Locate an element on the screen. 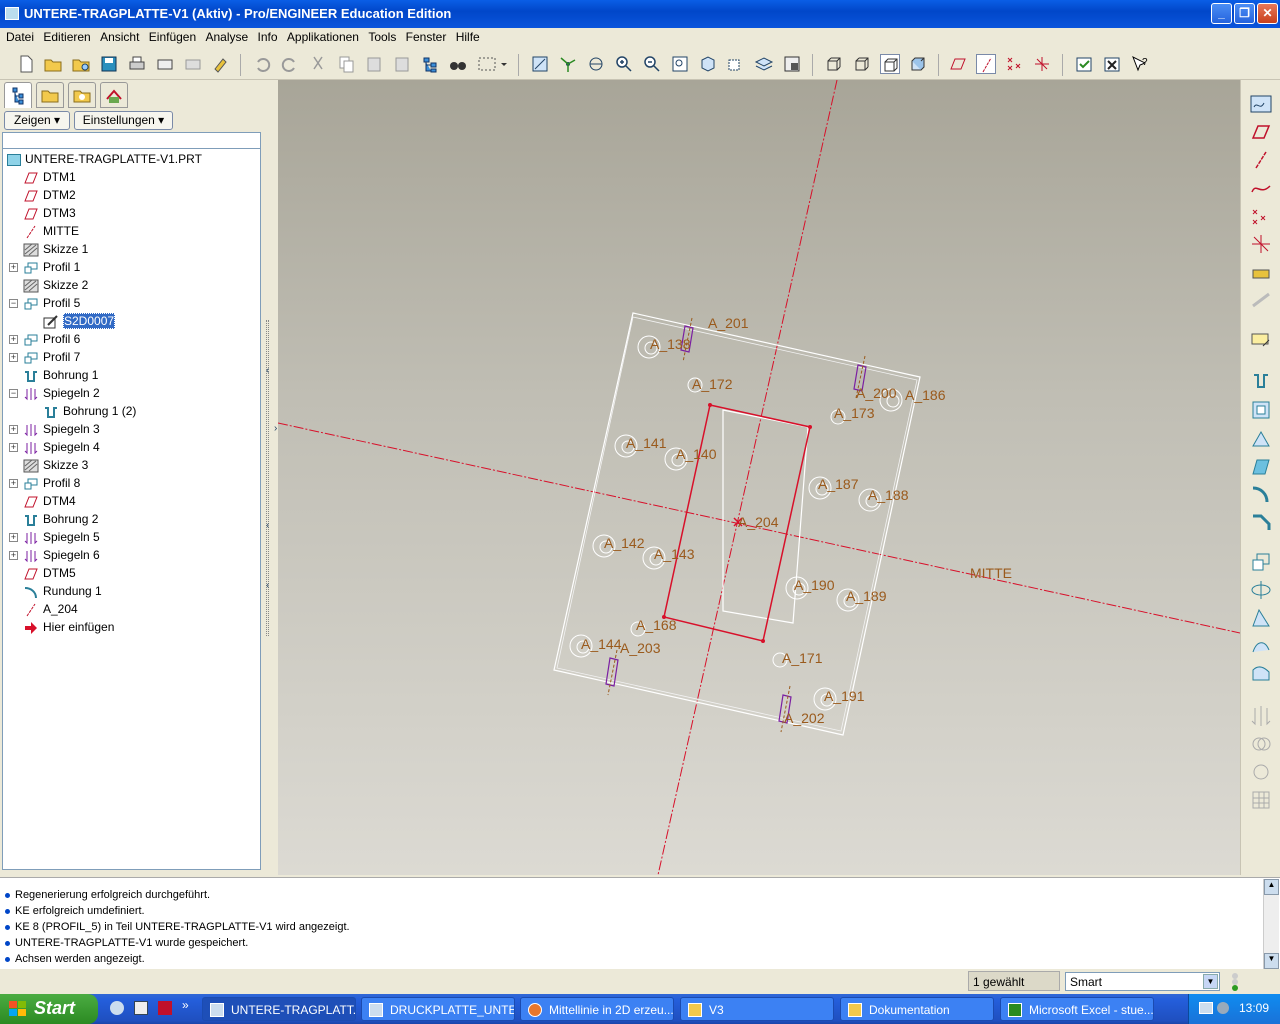 Image resolution: width=1280 pixels, height=1024 pixels. select-box-icon is located at coordinates (492, 64).